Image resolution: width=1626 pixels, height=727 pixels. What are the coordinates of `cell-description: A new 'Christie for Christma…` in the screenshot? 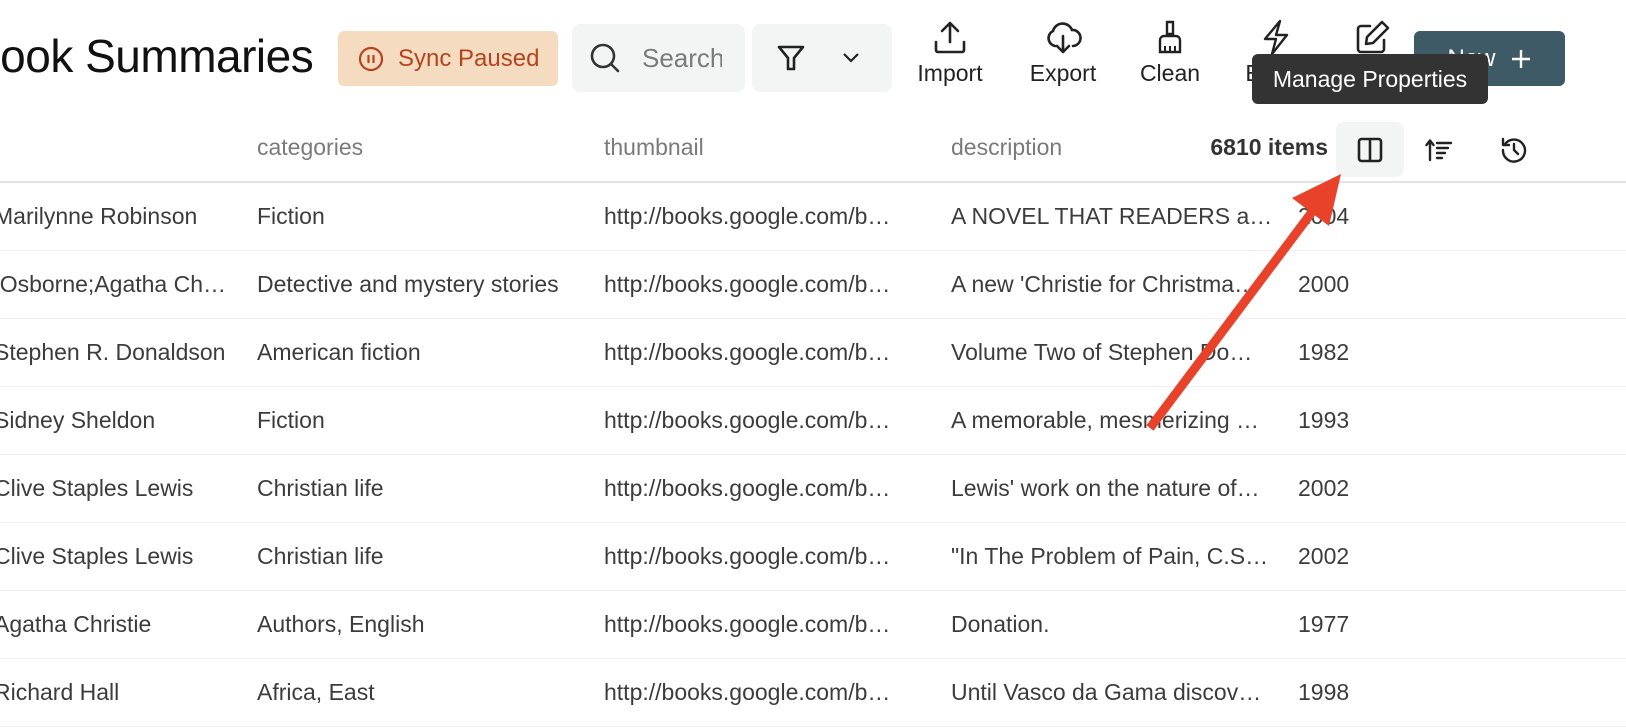 It's located at (1111, 284).